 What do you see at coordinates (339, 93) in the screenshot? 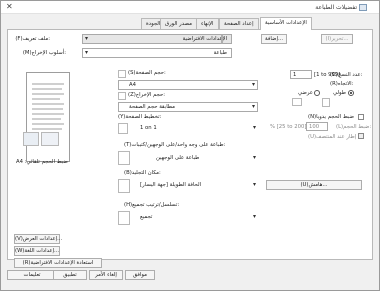
I see `portrait-label: طولي` at bounding box center [339, 93].